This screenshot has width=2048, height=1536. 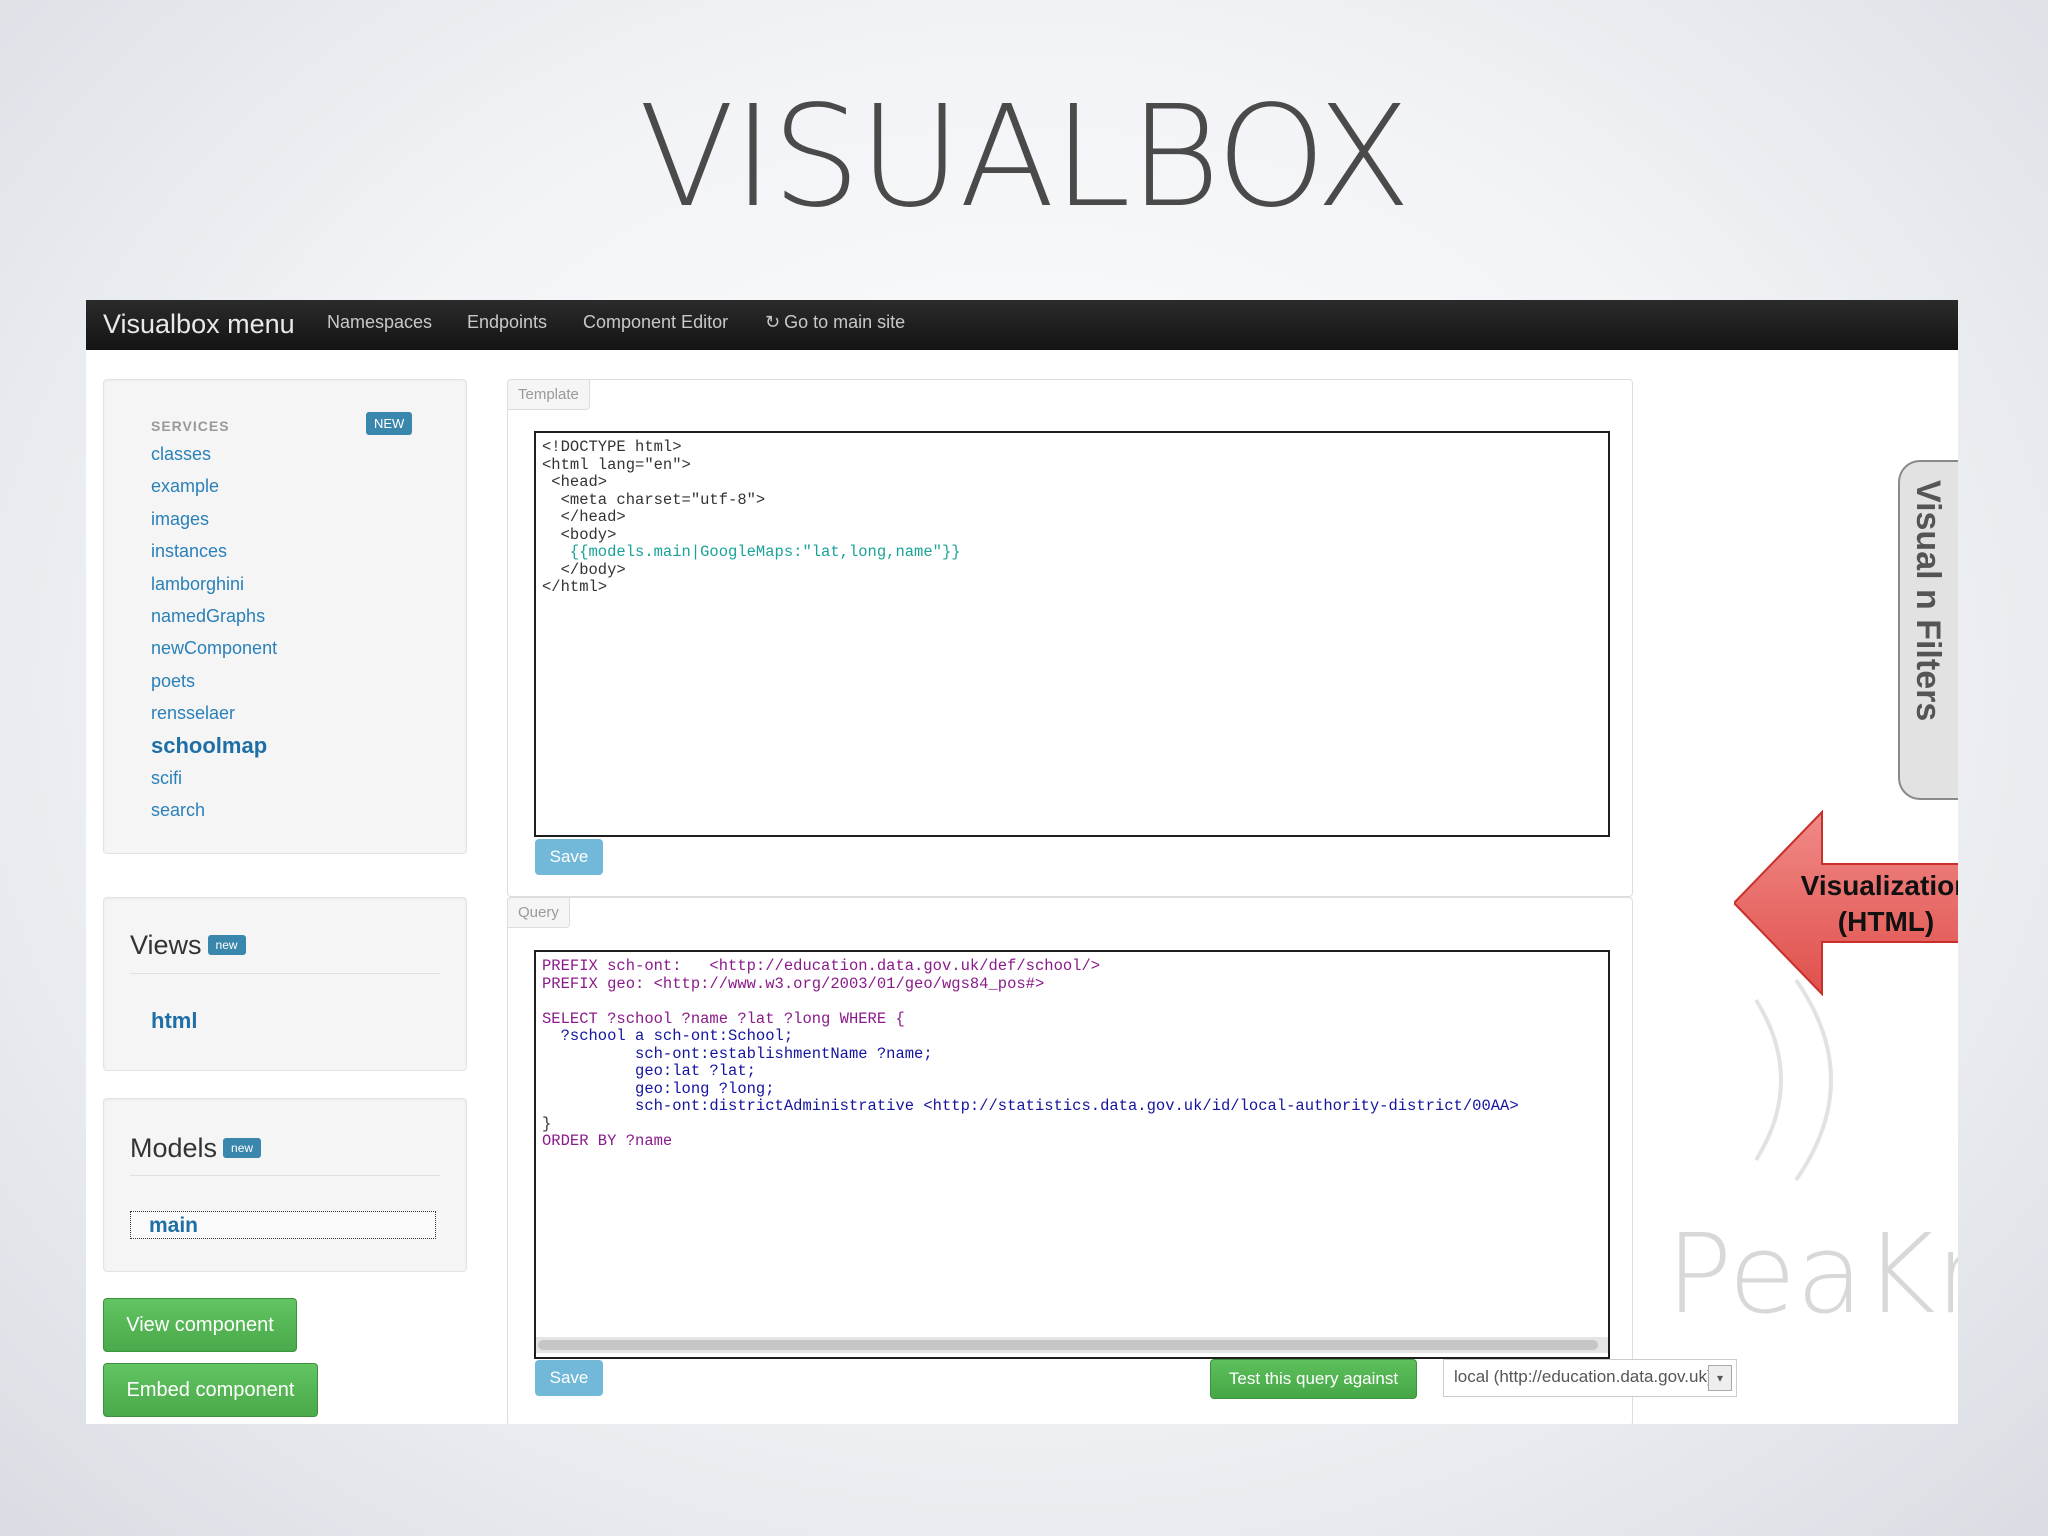 What do you see at coordinates (548, 394) in the screenshot?
I see `template-label: Template` at bounding box center [548, 394].